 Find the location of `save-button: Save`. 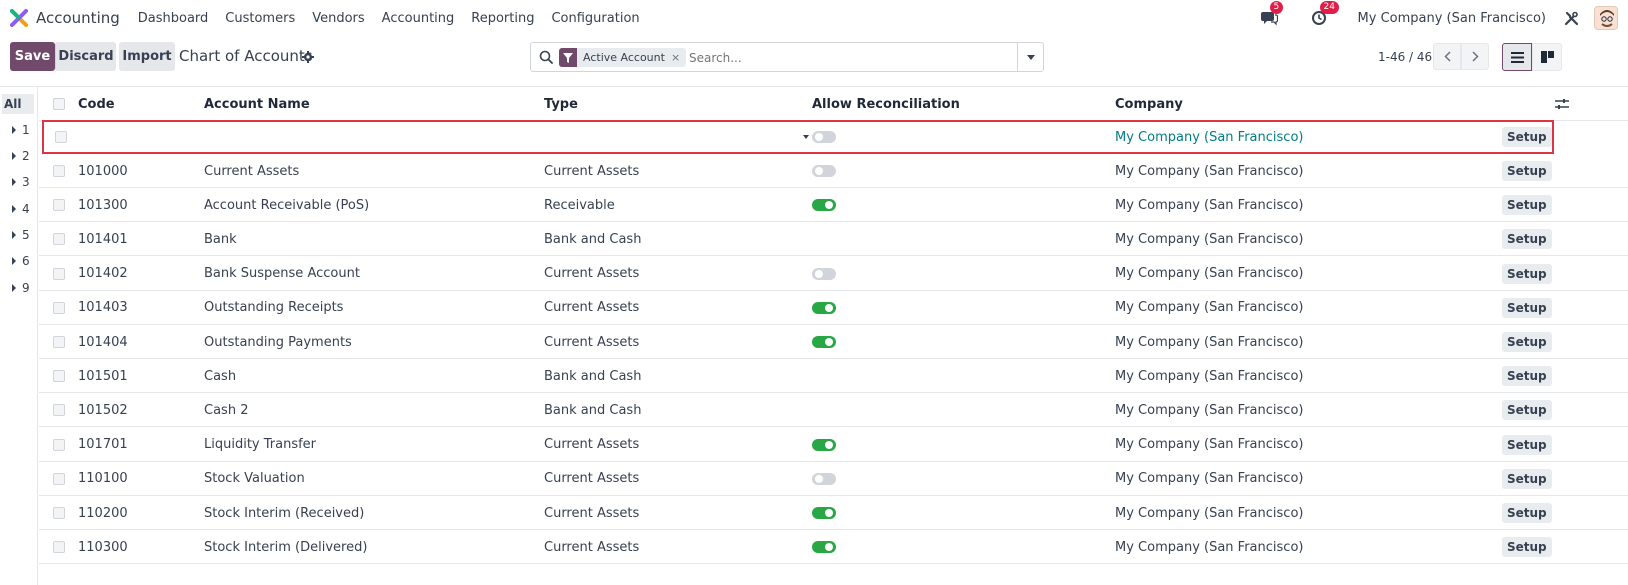

save-button: Save is located at coordinates (32, 56).